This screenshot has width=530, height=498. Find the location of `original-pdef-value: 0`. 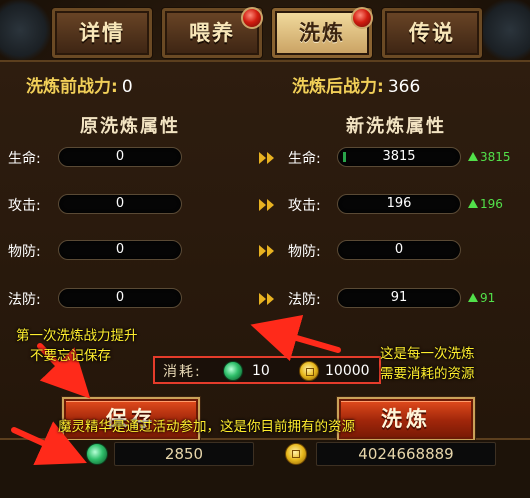

original-pdef-value: 0 is located at coordinates (120, 249).